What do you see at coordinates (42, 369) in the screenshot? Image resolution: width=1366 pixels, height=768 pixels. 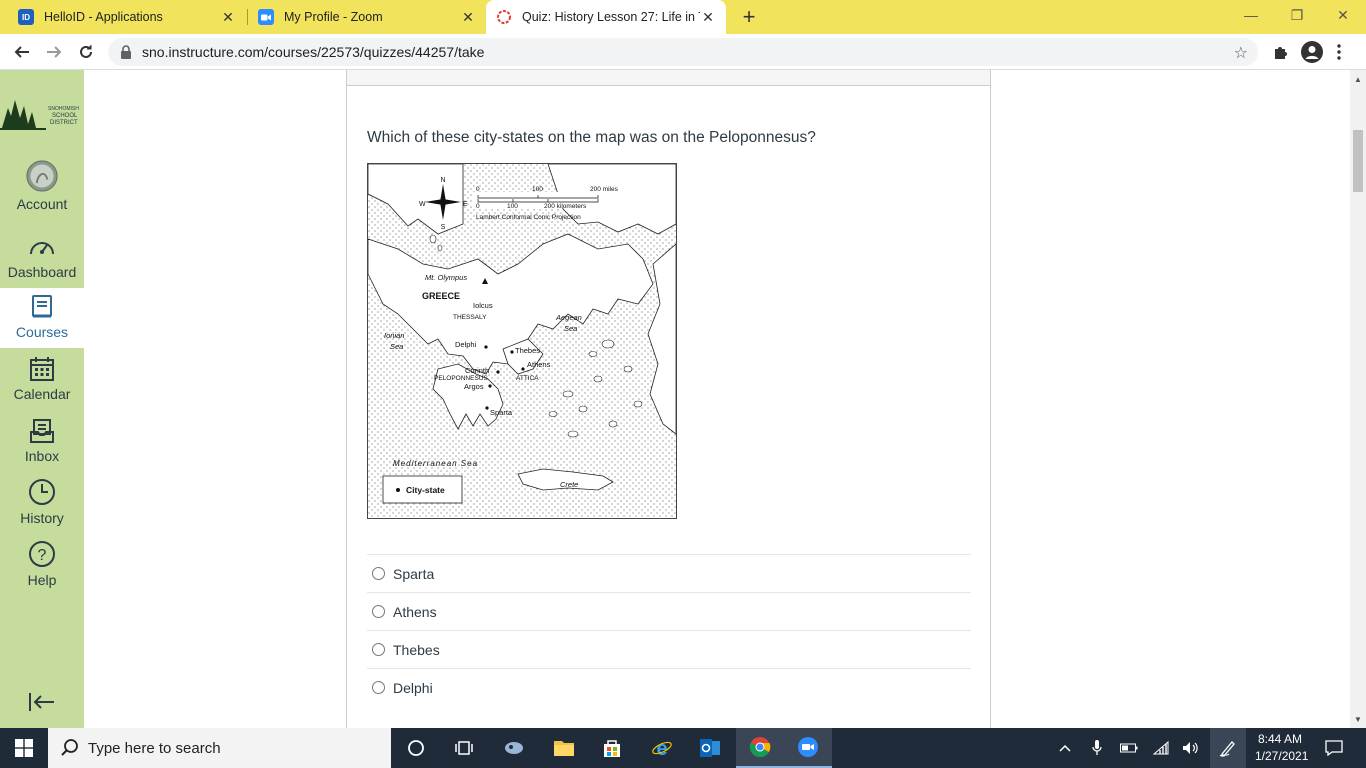 I see `calendar-icon` at bounding box center [42, 369].